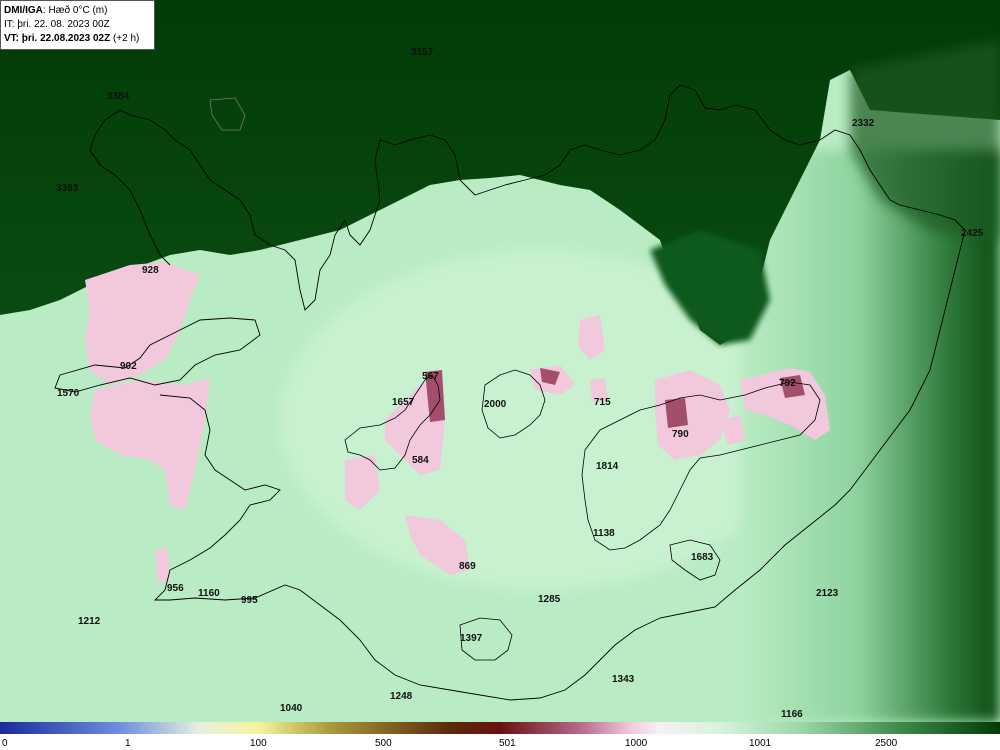 This screenshot has height=750, width=1000. I want to click on value-label: 2332, so click(863, 123).